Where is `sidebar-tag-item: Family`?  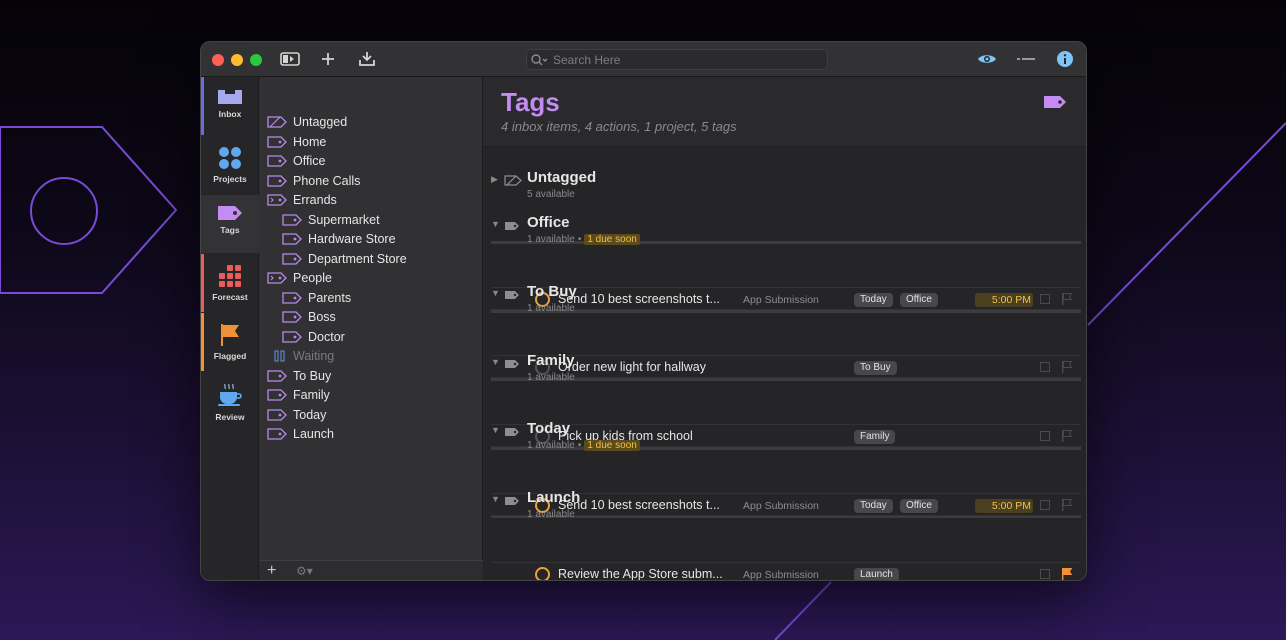
sidebar-tag-item: Family is located at coordinates (298, 394).